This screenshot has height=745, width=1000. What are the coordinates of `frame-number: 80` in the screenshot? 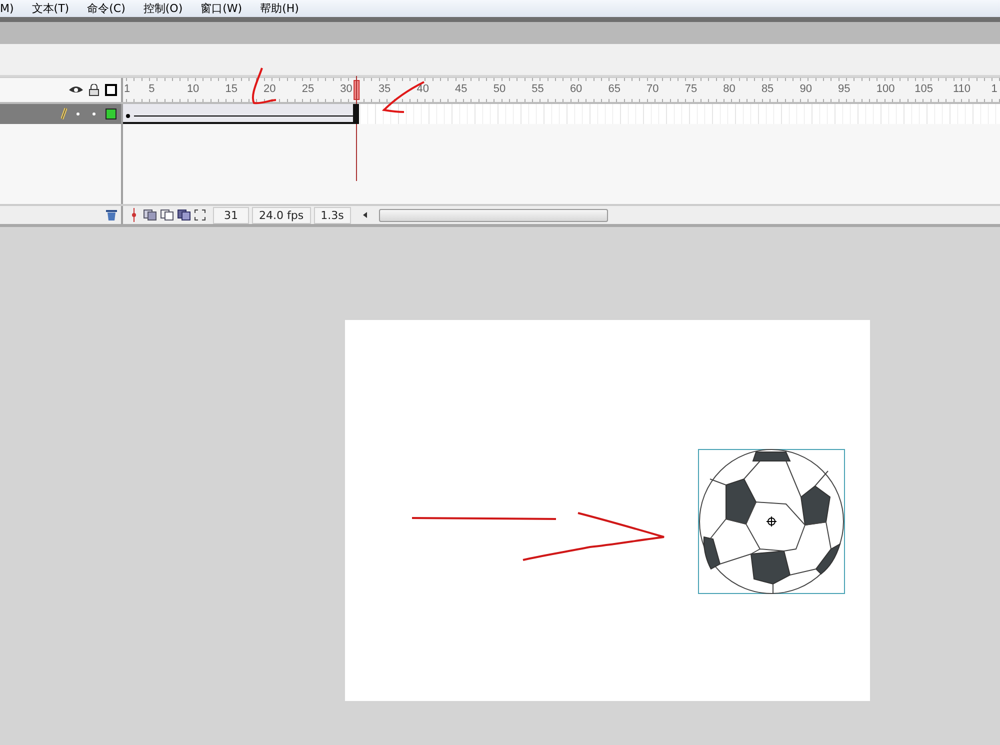 It's located at (729, 89).